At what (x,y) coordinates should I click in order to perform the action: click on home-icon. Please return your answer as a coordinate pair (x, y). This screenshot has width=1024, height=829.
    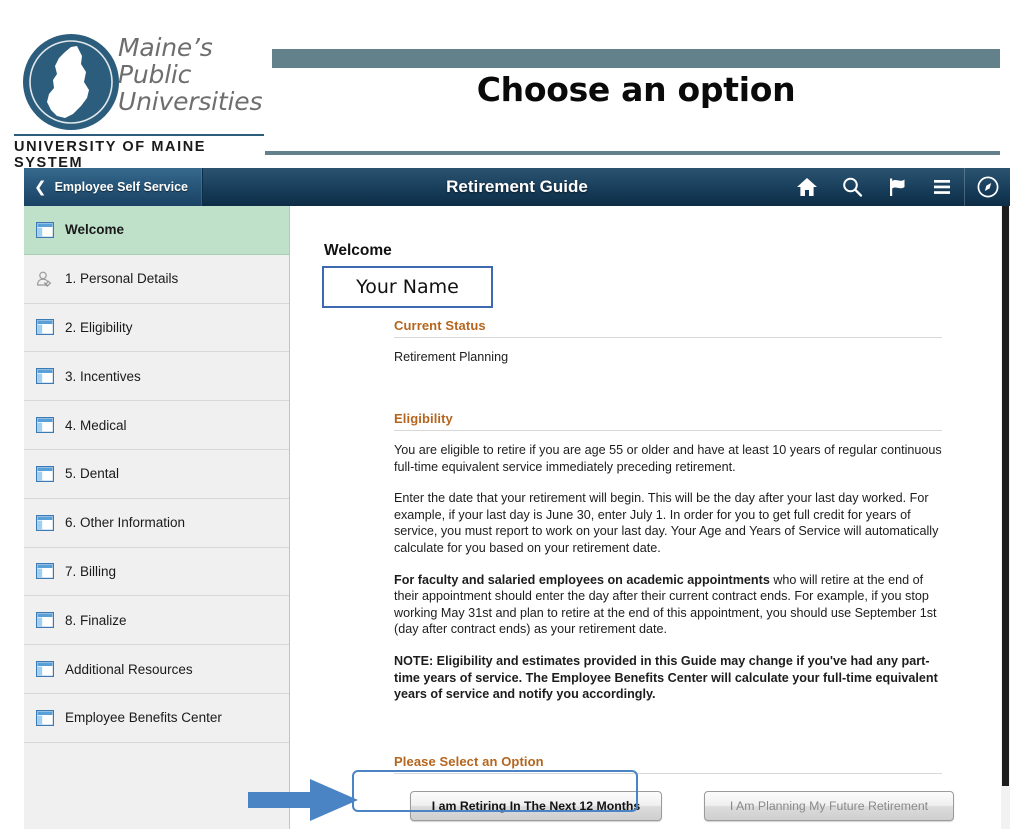
    Looking at the image, I should click on (806, 187).